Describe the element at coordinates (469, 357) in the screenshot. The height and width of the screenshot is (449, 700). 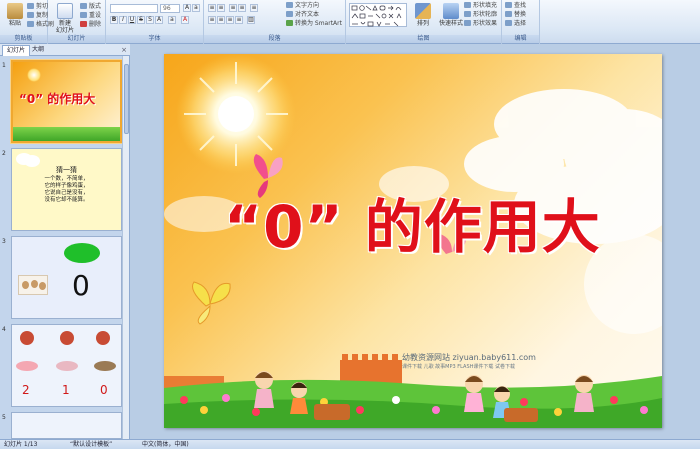
I see `watermark-text: 幼教资源网站 ziyuan.baby611.com` at that location.